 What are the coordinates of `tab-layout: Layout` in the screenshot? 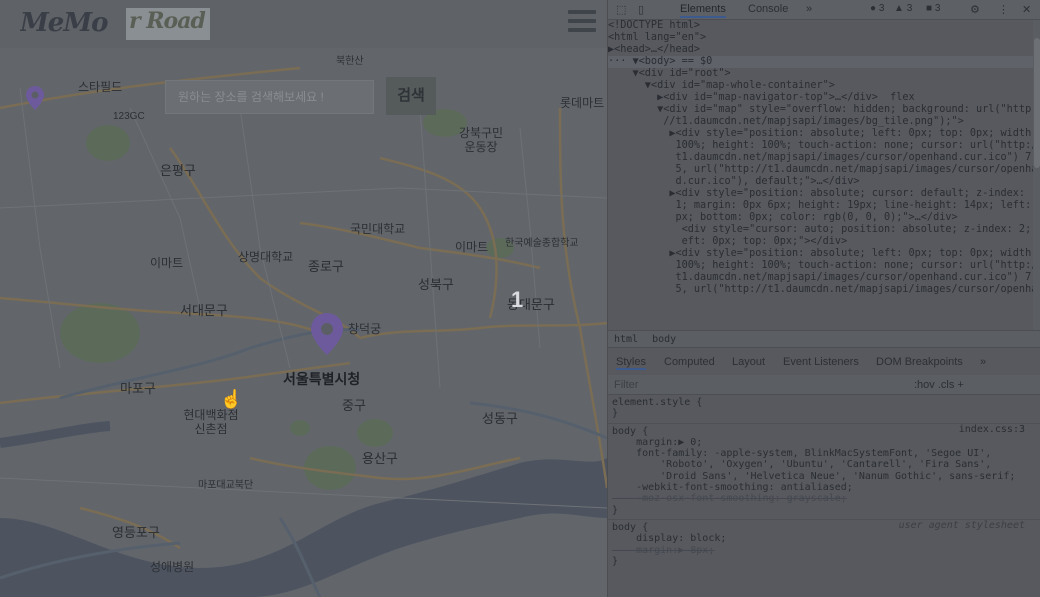 It's located at (748, 362).